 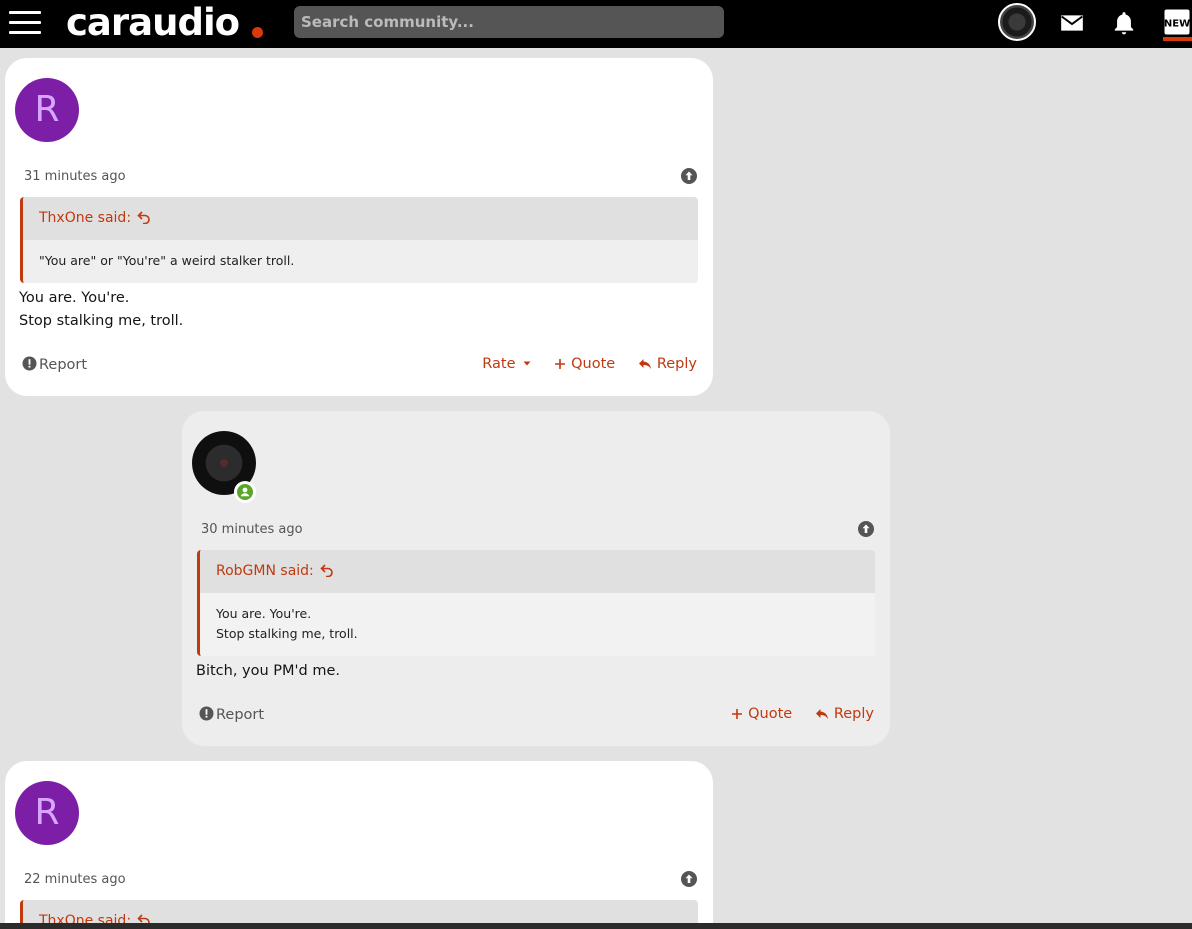 I want to click on logo-dot, so click(x=257, y=32).